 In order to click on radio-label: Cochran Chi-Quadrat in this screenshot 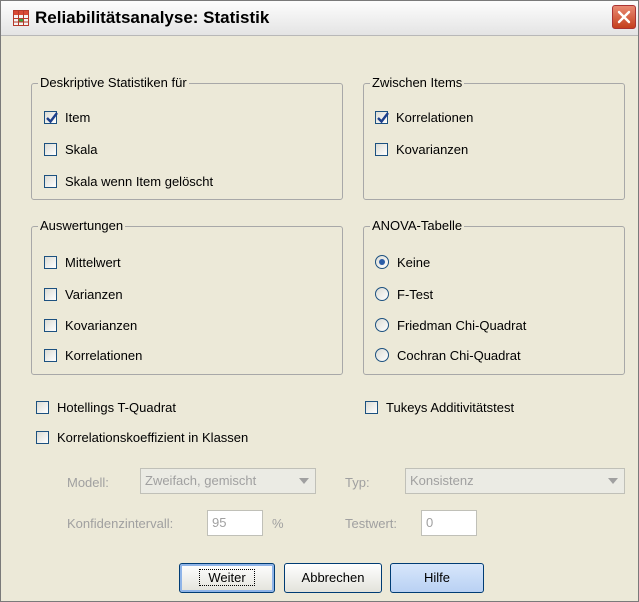, I will do `click(459, 355)`.